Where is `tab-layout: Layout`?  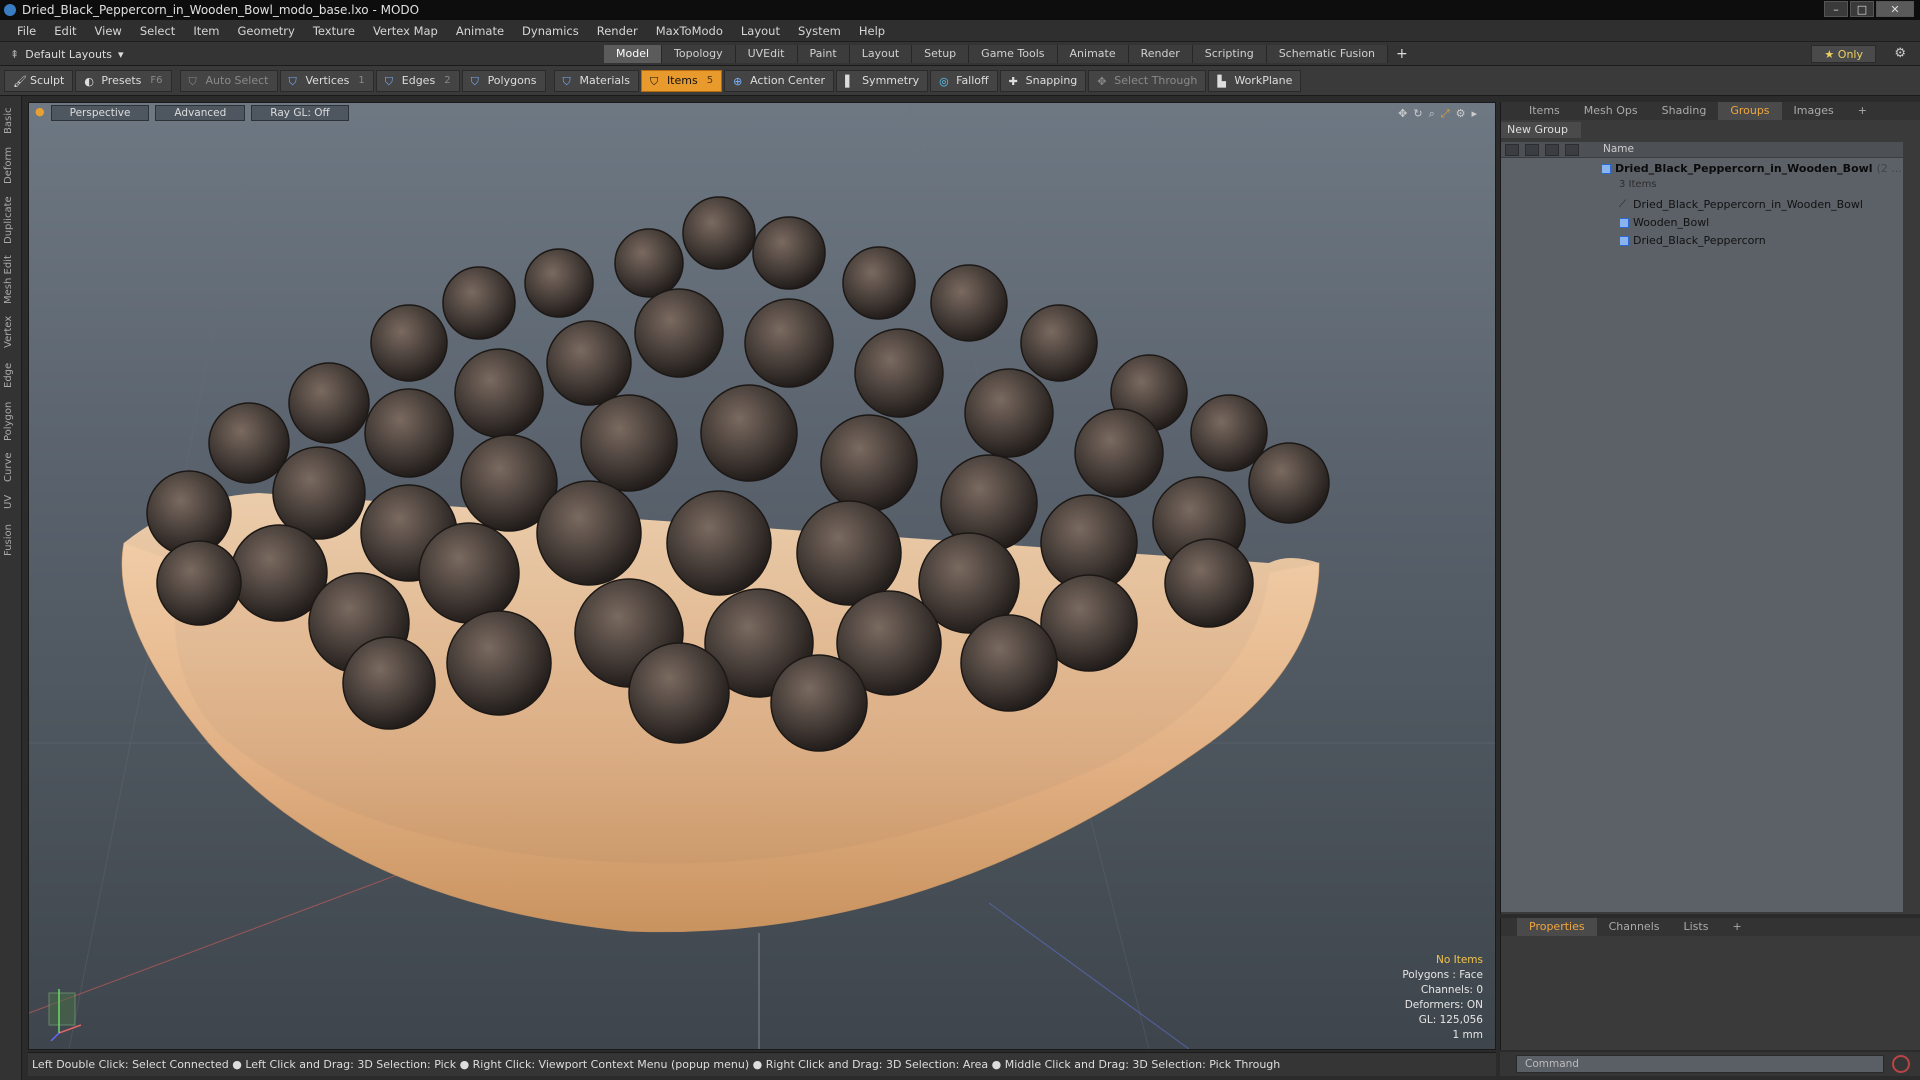 tab-layout: Layout is located at coordinates (881, 54).